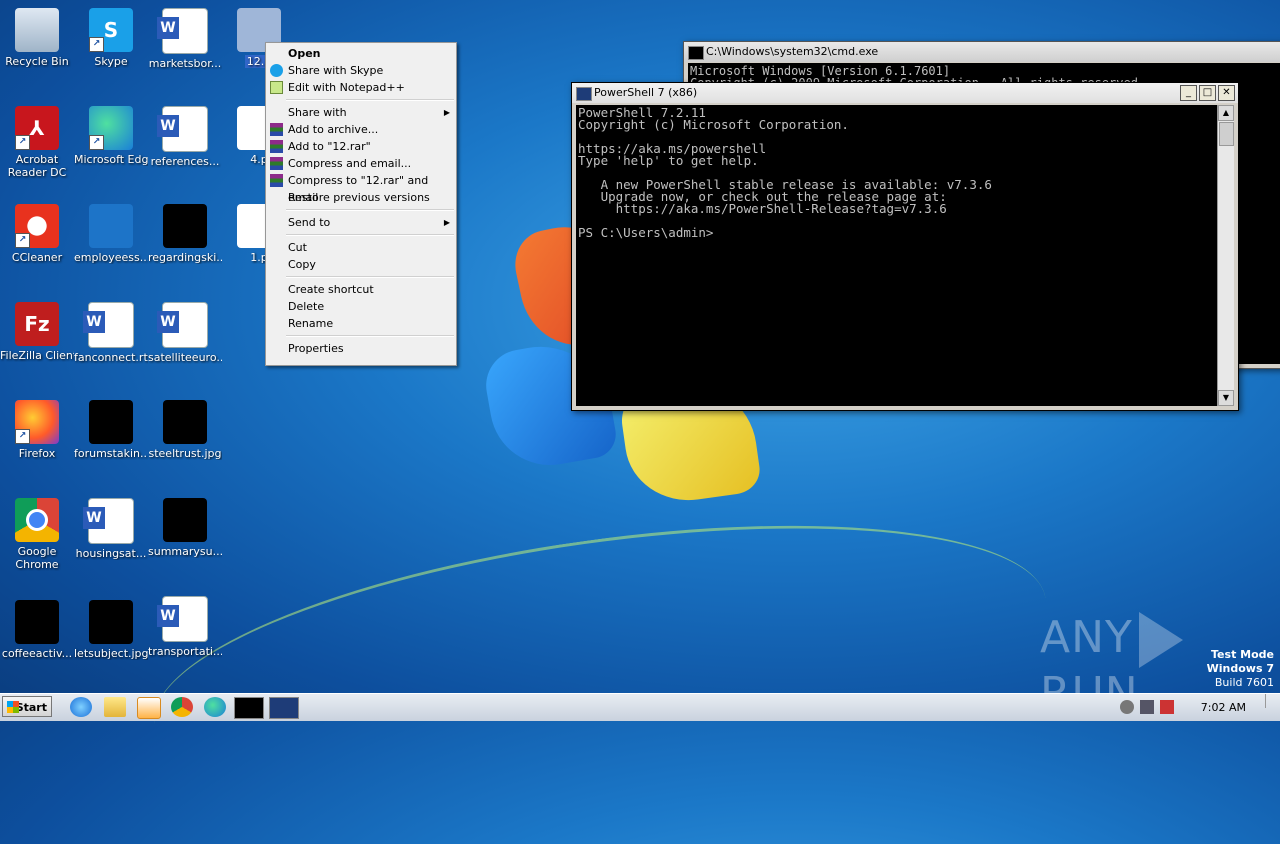 The width and height of the screenshot is (1280, 844). Describe the element at coordinates (37, 142) in the screenshot. I see `desktop-icon-acrobat: ⅄ ↗ Acrobat Reader DC` at that location.